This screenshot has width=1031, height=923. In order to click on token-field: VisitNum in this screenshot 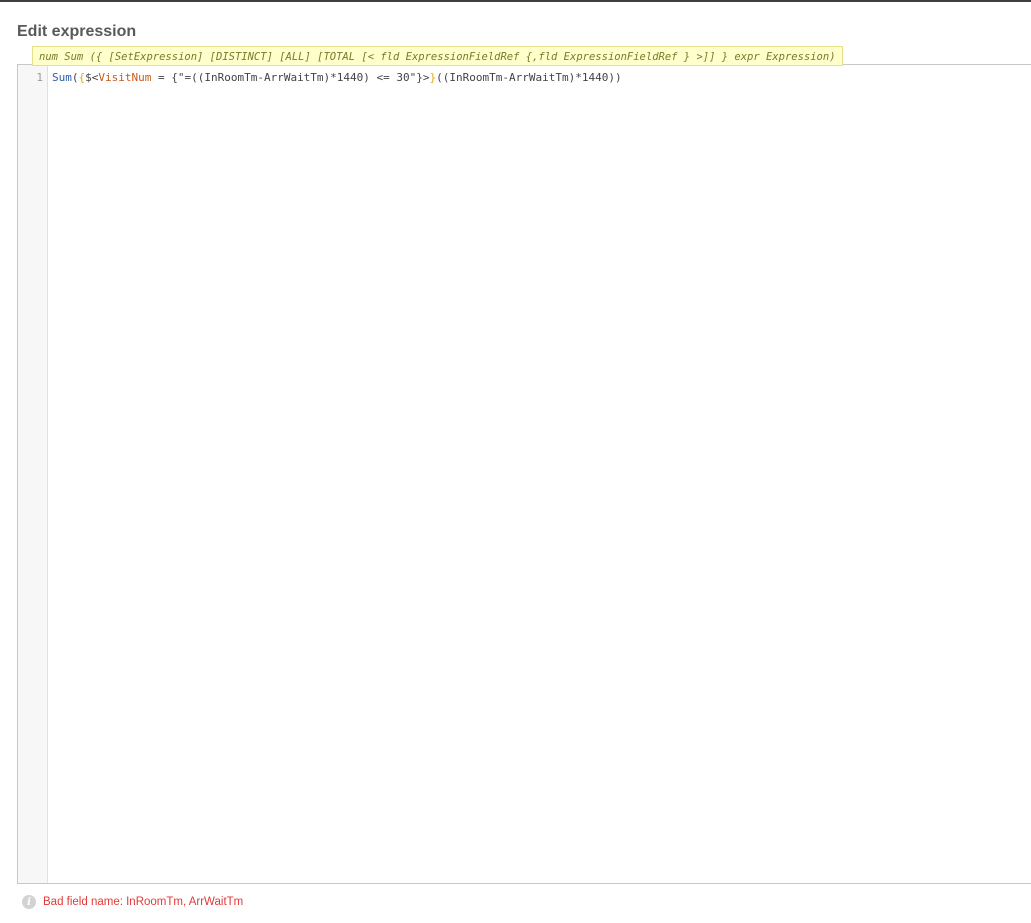, I will do `click(125, 77)`.